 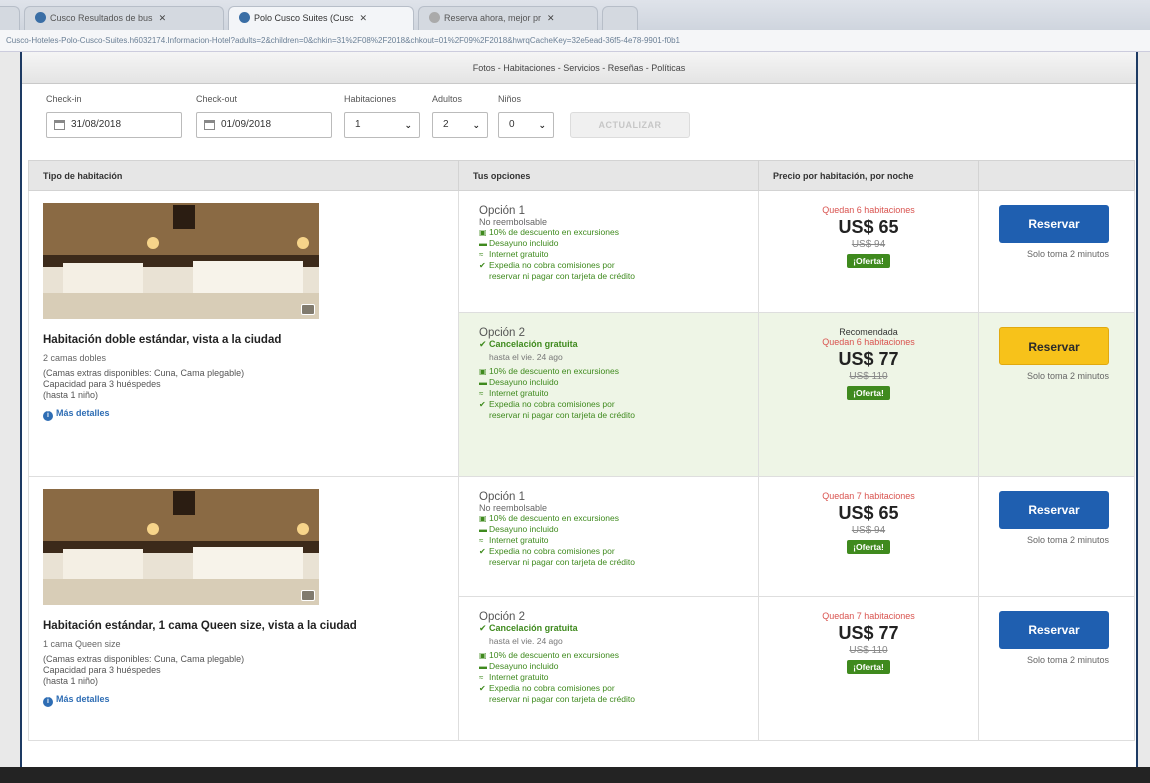 What do you see at coordinates (244, 17) in the screenshot?
I see `favicon-icon` at bounding box center [244, 17].